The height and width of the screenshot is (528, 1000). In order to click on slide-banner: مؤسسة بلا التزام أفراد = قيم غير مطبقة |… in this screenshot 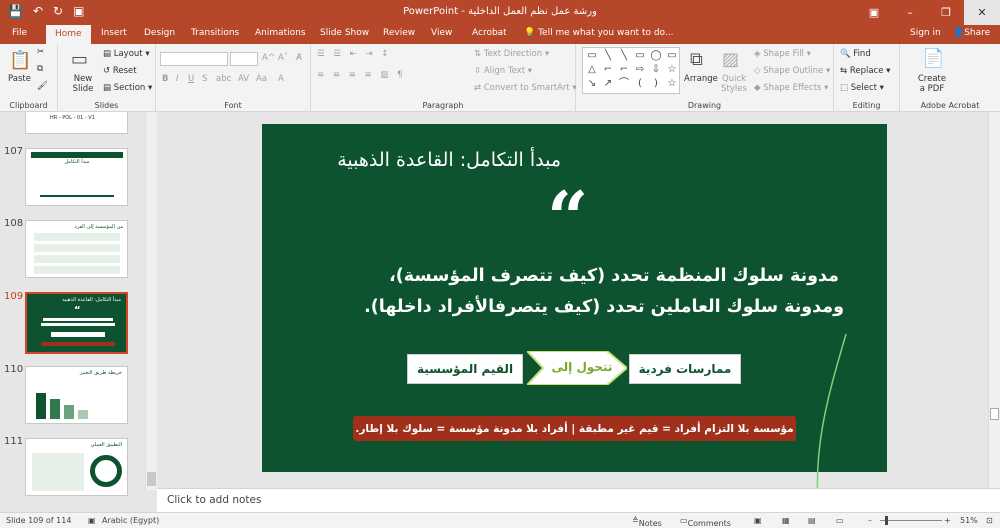, I will do `click(574, 428)`.